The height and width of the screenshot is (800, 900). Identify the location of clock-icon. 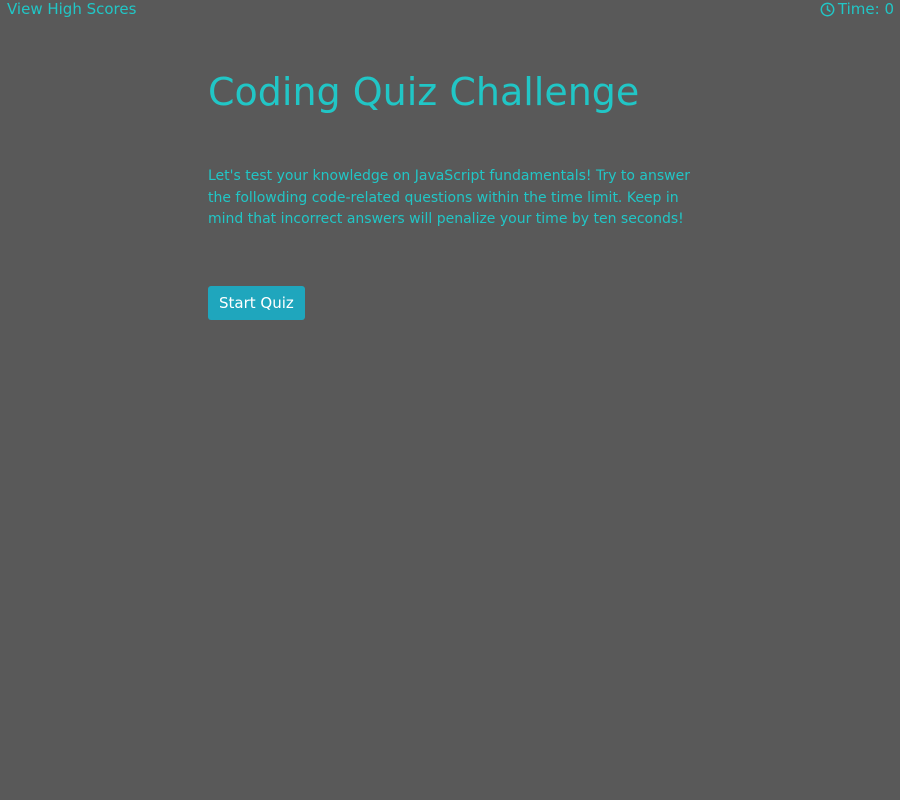
(827, 9).